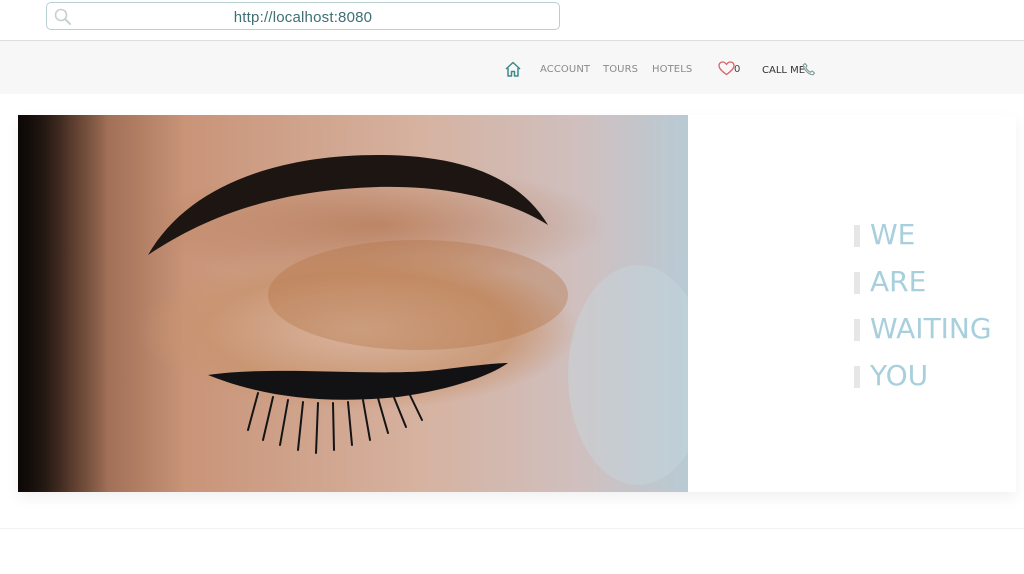 The height and width of the screenshot is (574, 1024). What do you see at coordinates (620, 69) in the screenshot?
I see `nav-item-tours: TOURS` at bounding box center [620, 69].